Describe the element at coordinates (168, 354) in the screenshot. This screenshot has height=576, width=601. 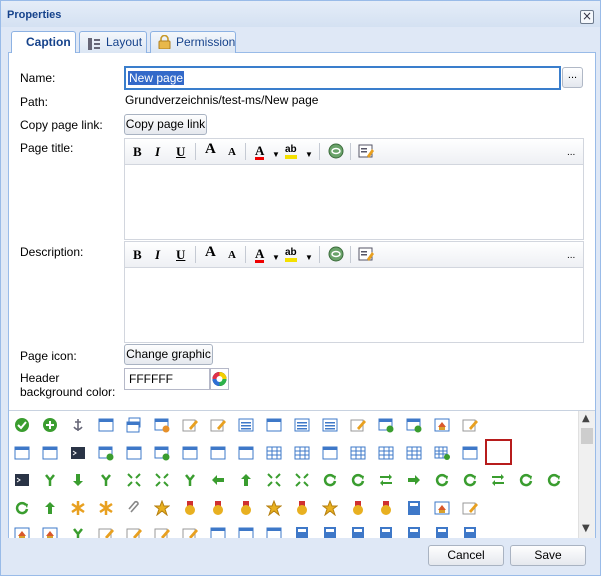
I see `change-graphic-button: Change graphic` at that location.